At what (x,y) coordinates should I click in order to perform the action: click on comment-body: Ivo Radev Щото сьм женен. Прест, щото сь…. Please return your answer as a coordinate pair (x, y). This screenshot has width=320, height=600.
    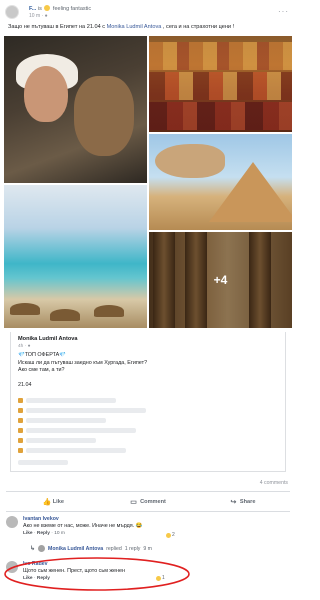
    Looking at the image, I should click on (74, 571).